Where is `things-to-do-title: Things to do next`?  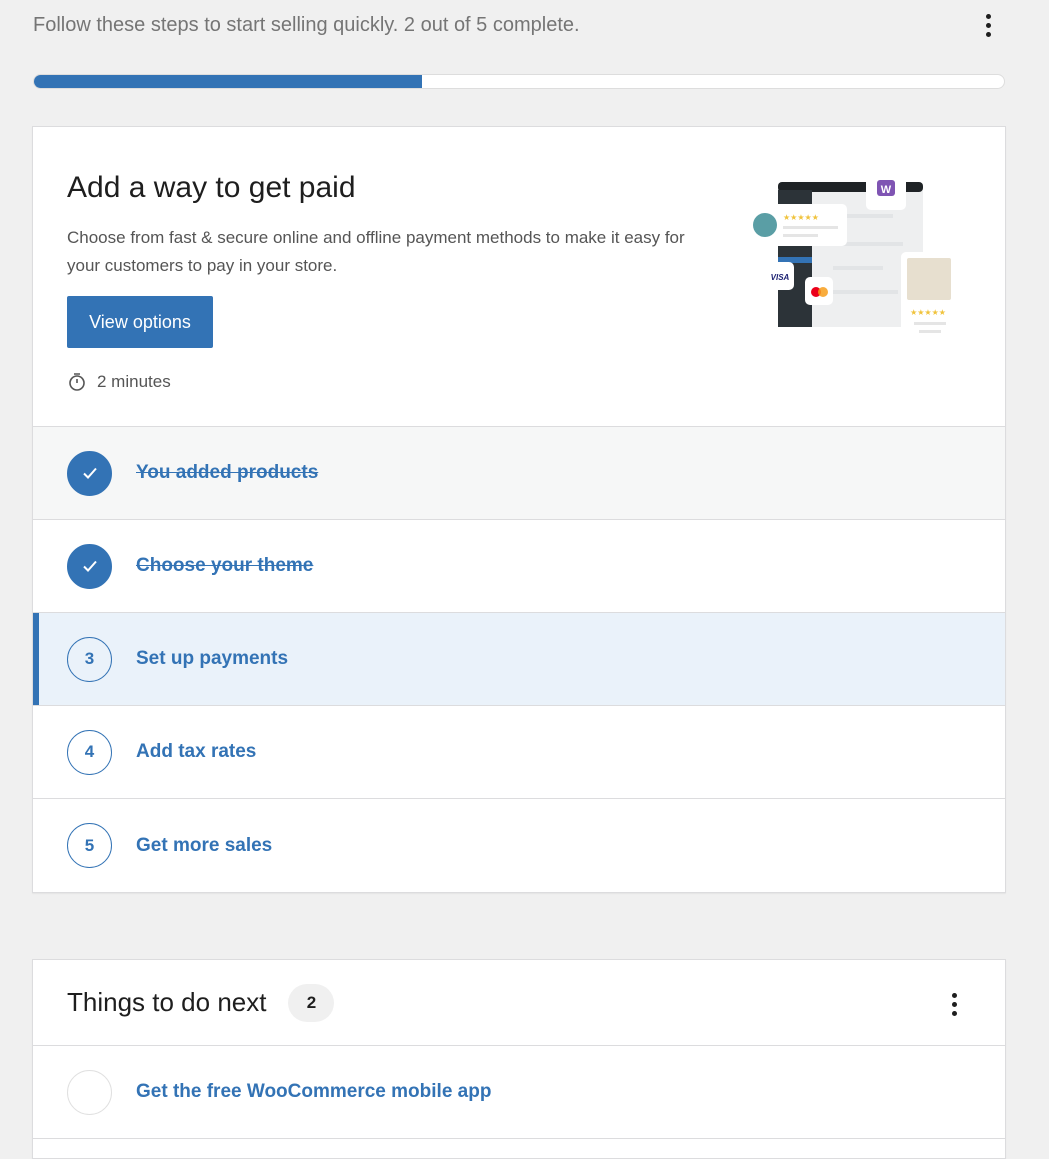 things-to-do-title: Things to do next is located at coordinates (167, 1002).